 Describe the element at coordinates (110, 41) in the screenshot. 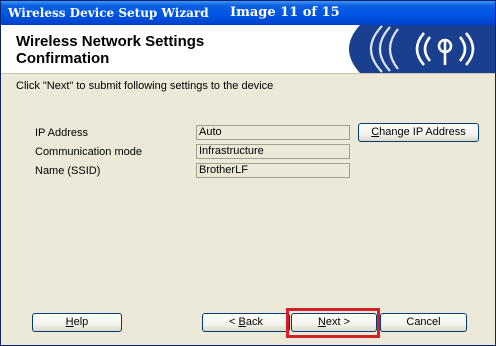

I see `page-title-line1: Wireless Network Settings` at that location.